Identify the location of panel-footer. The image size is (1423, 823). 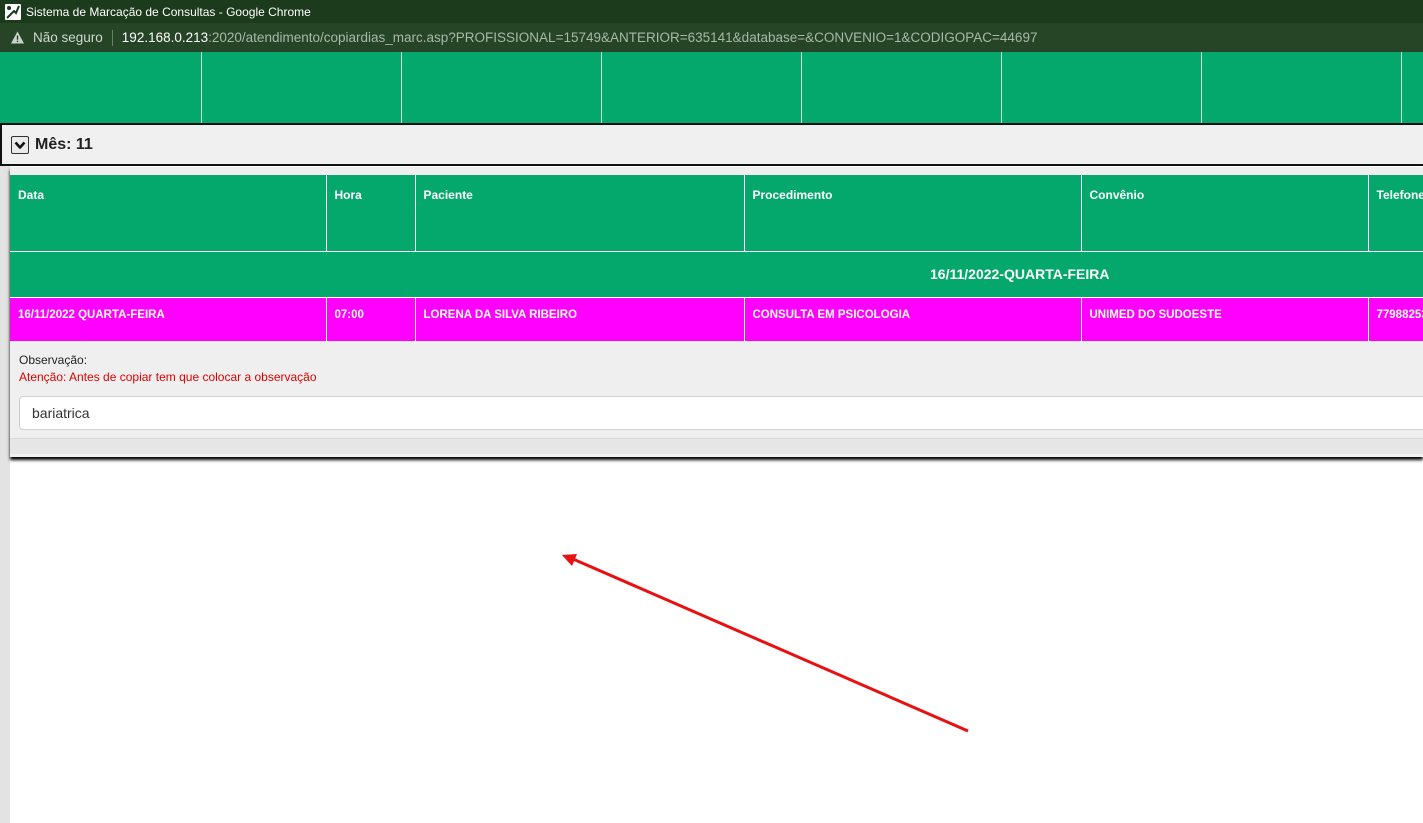
(716, 446).